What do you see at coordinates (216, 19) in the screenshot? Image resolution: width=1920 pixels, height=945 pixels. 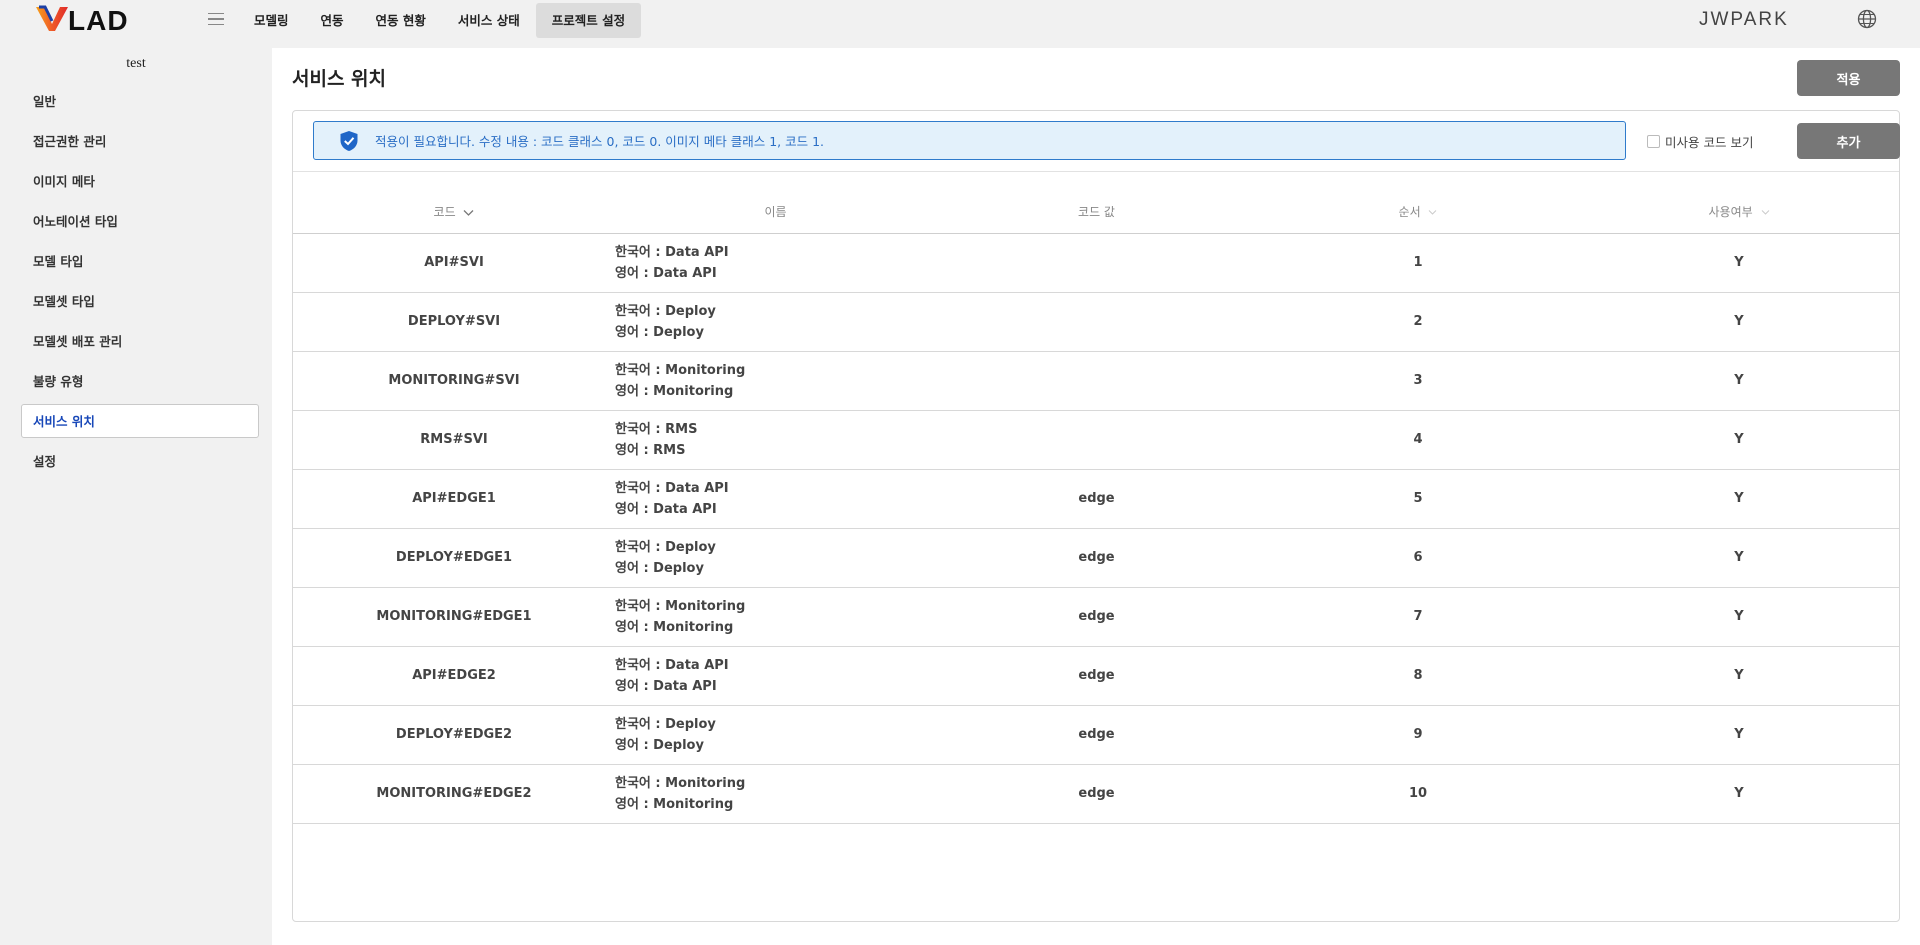 I see `hamburger-icon` at bounding box center [216, 19].